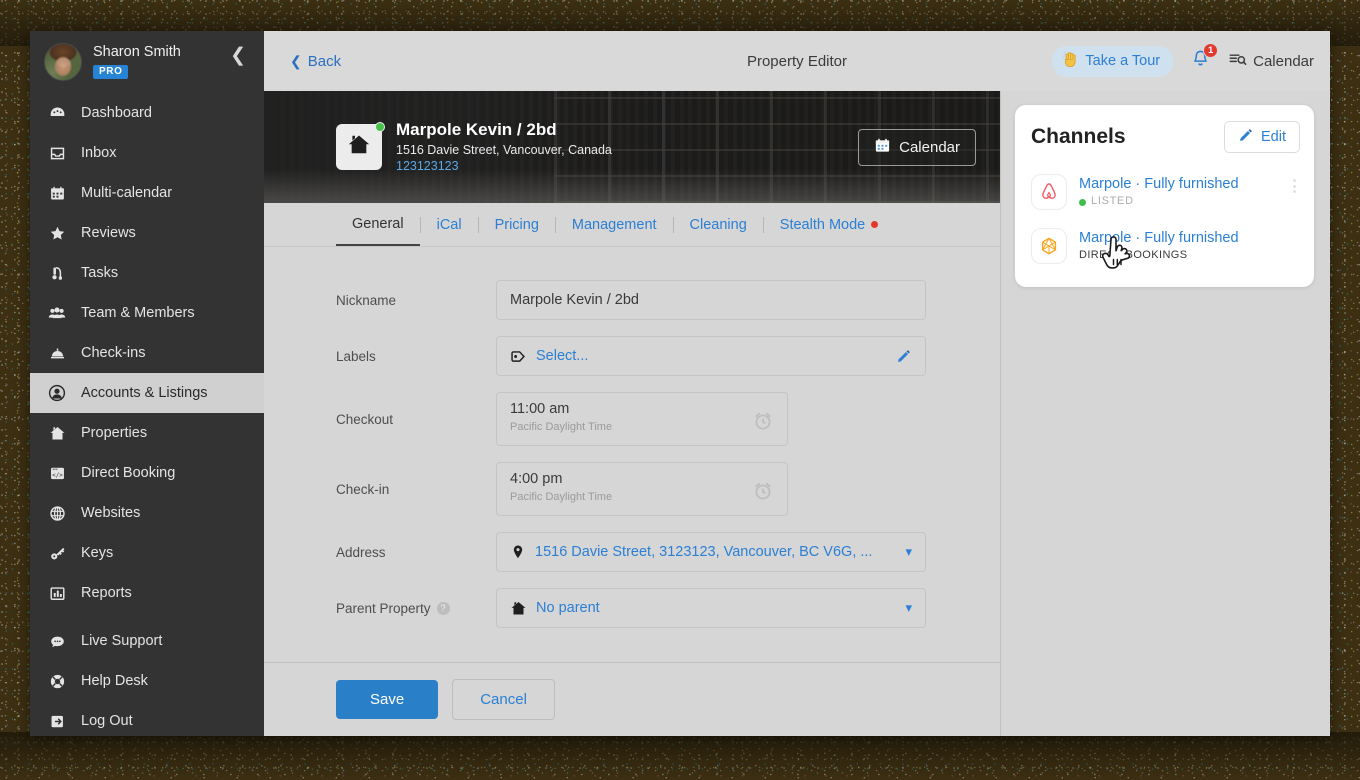  Describe the element at coordinates (518, 552) in the screenshot. I see `map-pin-icon` at that location.